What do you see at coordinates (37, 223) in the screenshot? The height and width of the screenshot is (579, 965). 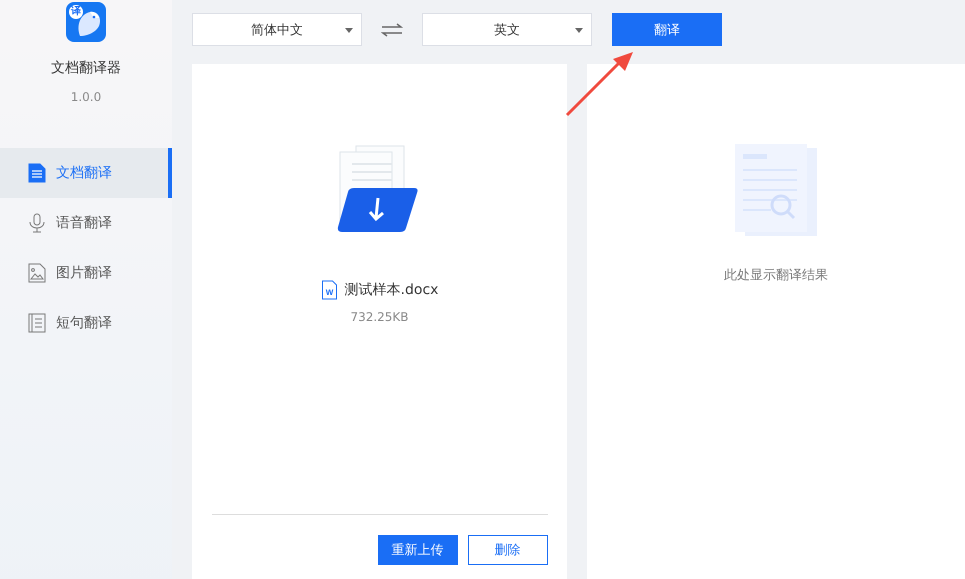 I see `microphone-icon` at bounding box center [37, 223].